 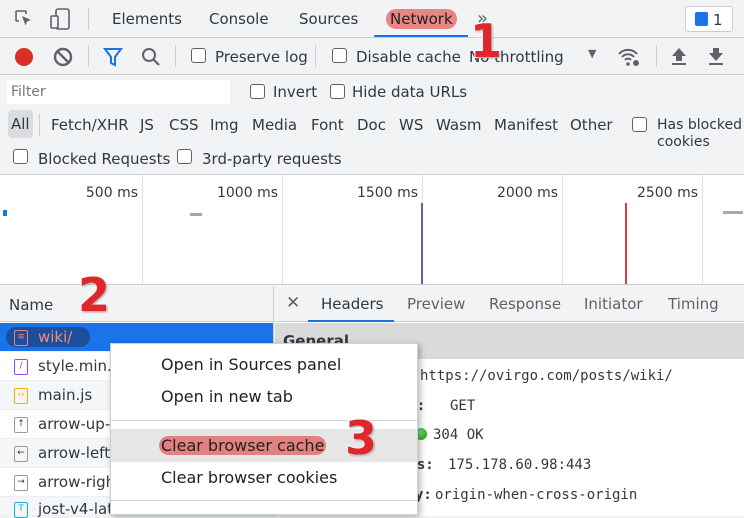 What do you see at coordinates (147, 19) in the screenshot?
I see `tab-elements: Elements` at bounding box center [147, 19].